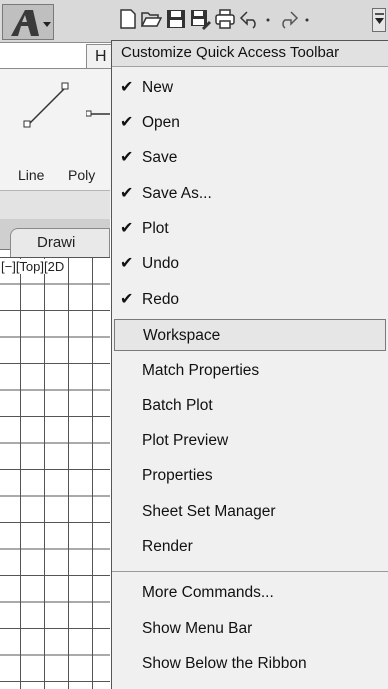  I want to click on autocad-logo-icon, so click(31, 23).